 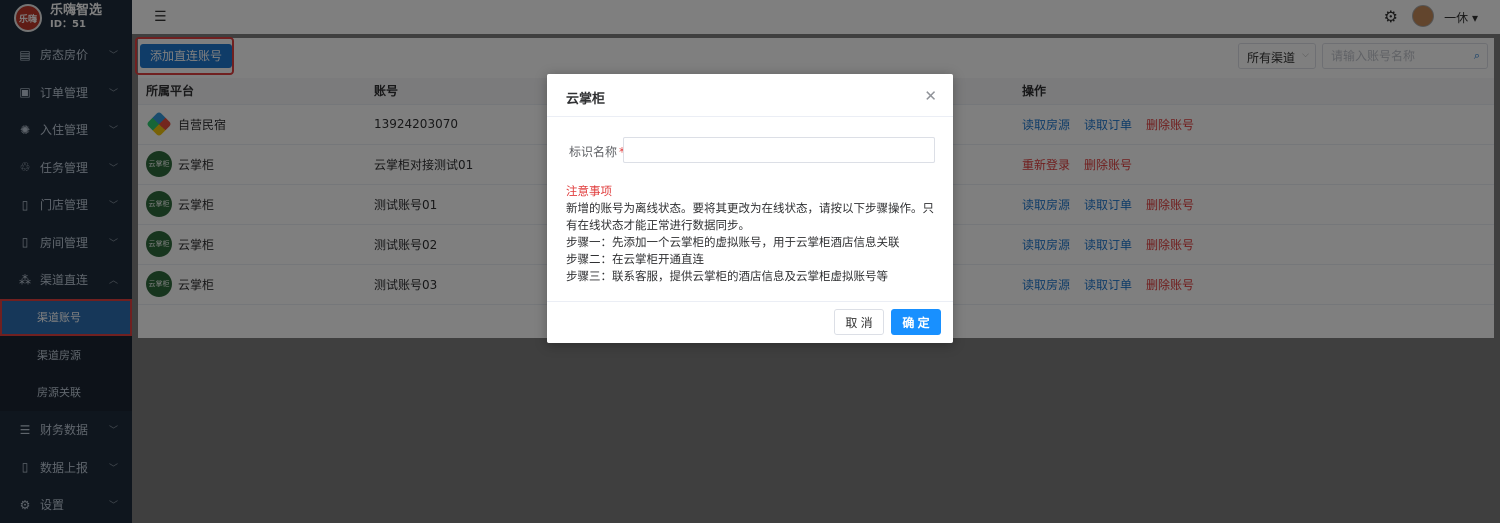 I want to click on dialog-title: 云掌柜, so click(x=586, y=99).